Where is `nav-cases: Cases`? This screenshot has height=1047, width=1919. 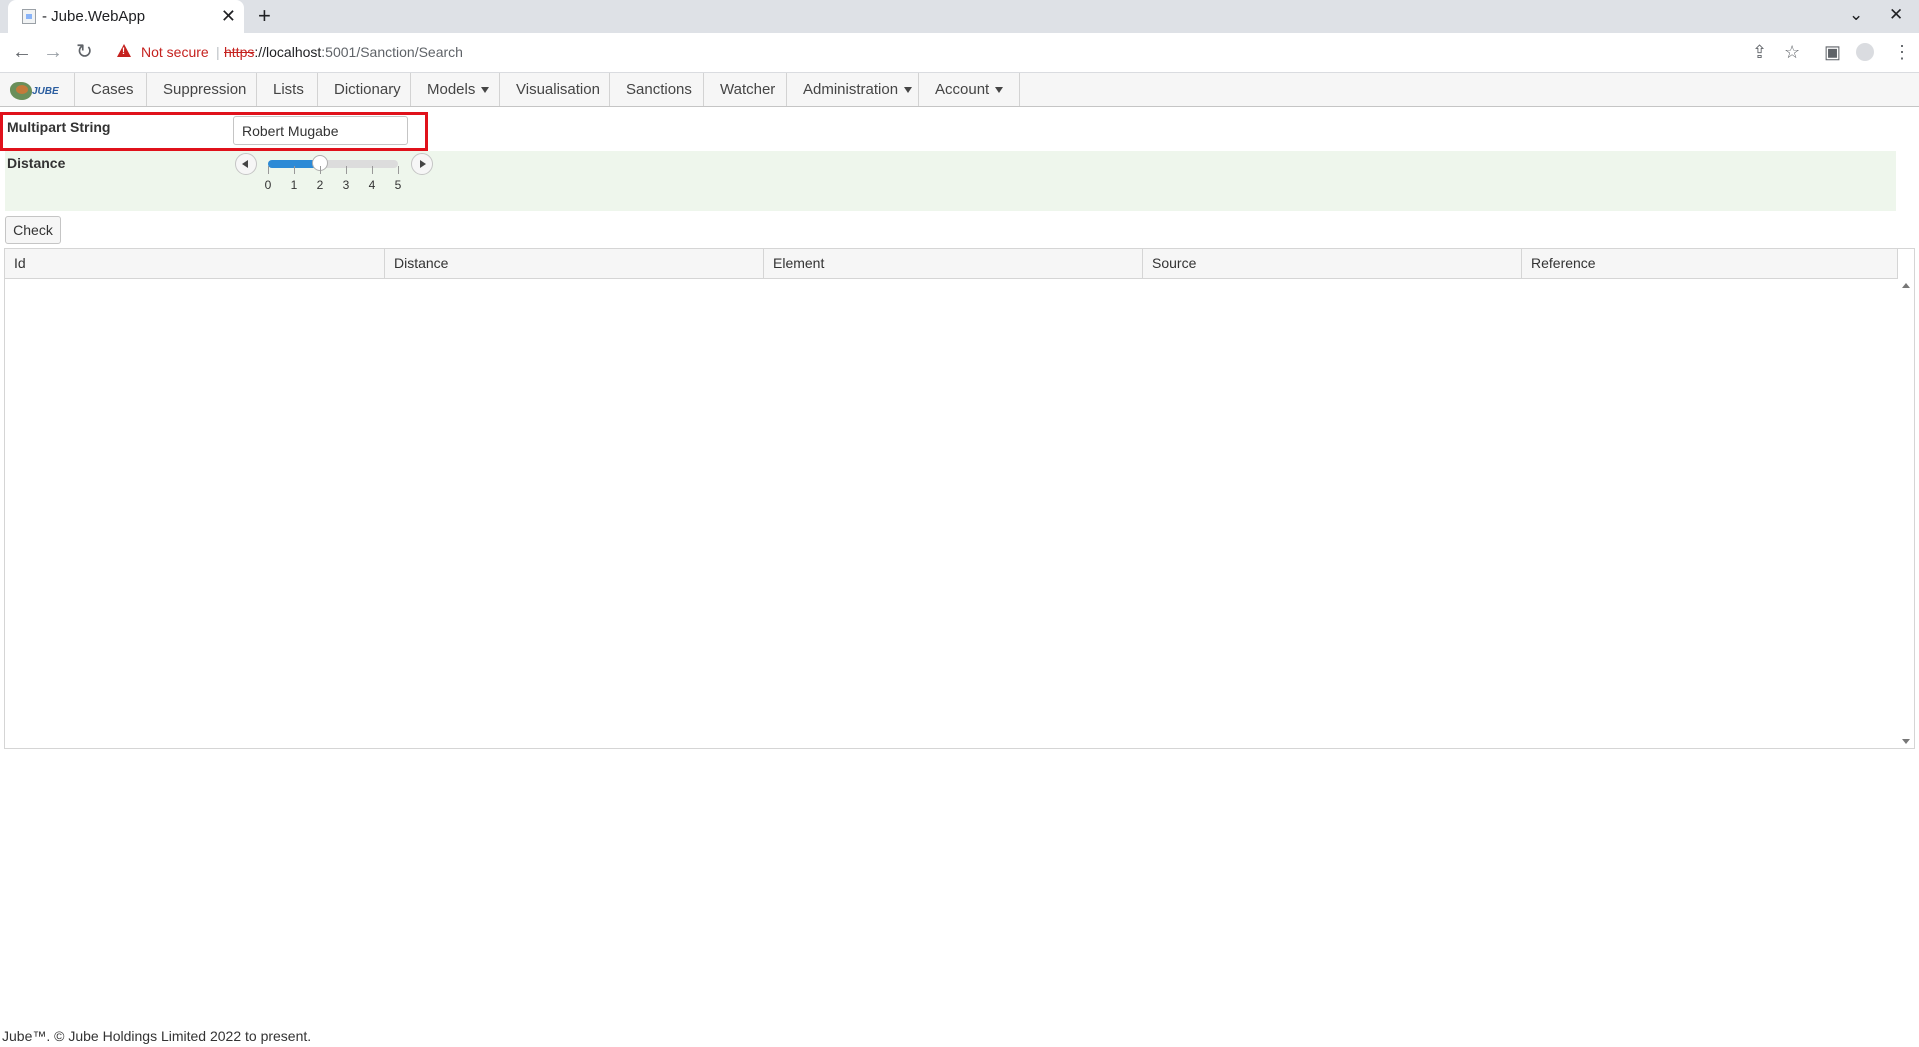
nav-cases: Cases is located at coordinates (112, 89).